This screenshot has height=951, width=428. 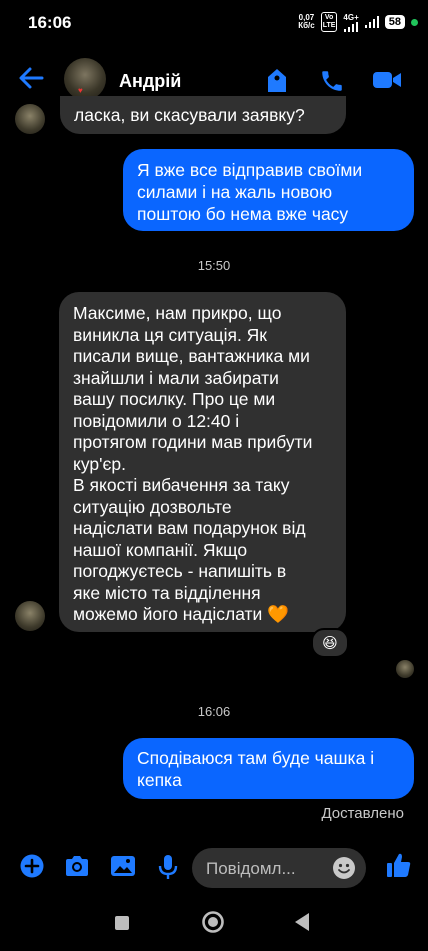 What do you see at coordinates (329, 22) in the screenshot?
I see `volte-icon: Vo LTE` at bounding box center [329, 22].